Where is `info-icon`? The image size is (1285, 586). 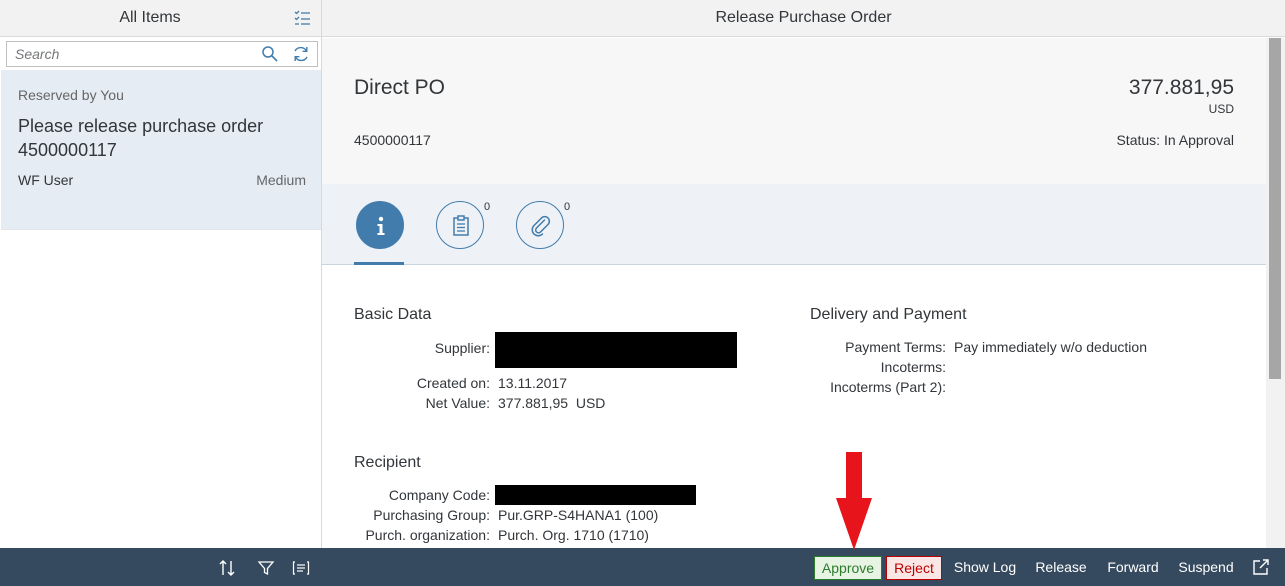 info-icon is located at coordinates (381, 225).